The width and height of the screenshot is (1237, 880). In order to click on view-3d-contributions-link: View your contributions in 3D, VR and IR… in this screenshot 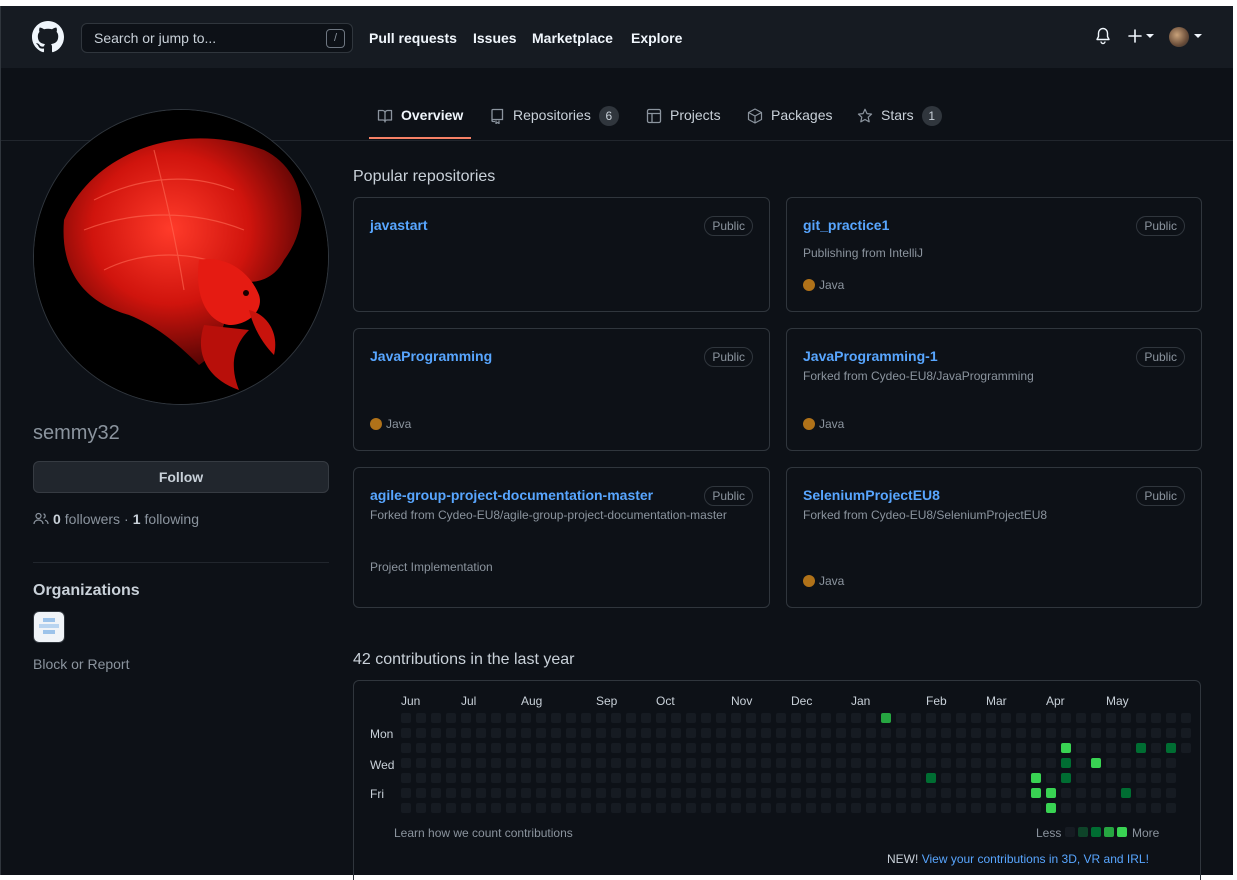, I will do `click(1035, 859)`.